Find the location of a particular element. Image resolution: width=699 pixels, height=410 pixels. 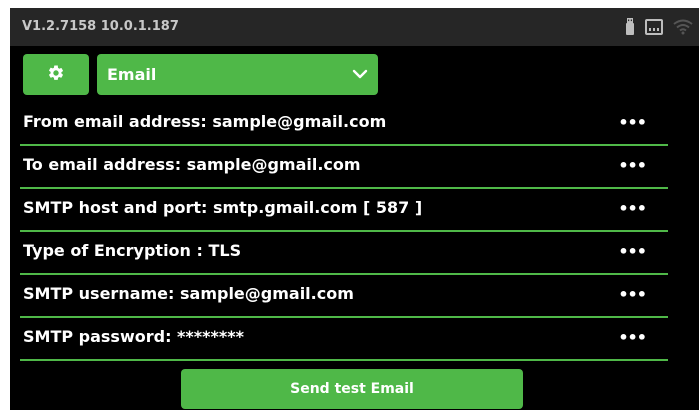

setting-label: SMTP password: ******** is located at coordinates (133, 336).